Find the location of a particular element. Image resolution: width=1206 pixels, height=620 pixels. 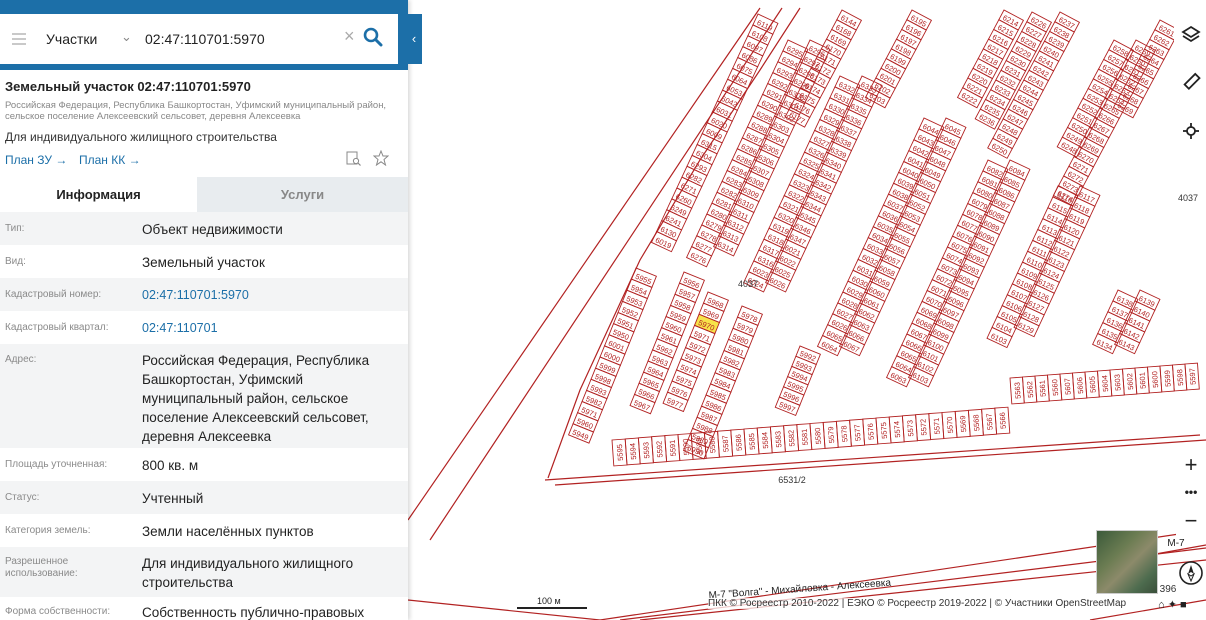

quarter-label: 4037 is located at coordinates (748, 284).